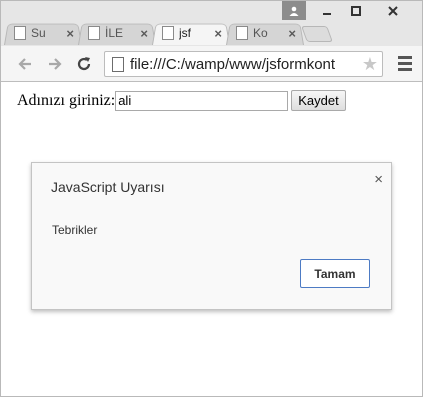 The height and width of the screenshot is (397, 423). I want to click on reload-icon, so click(84, 64).